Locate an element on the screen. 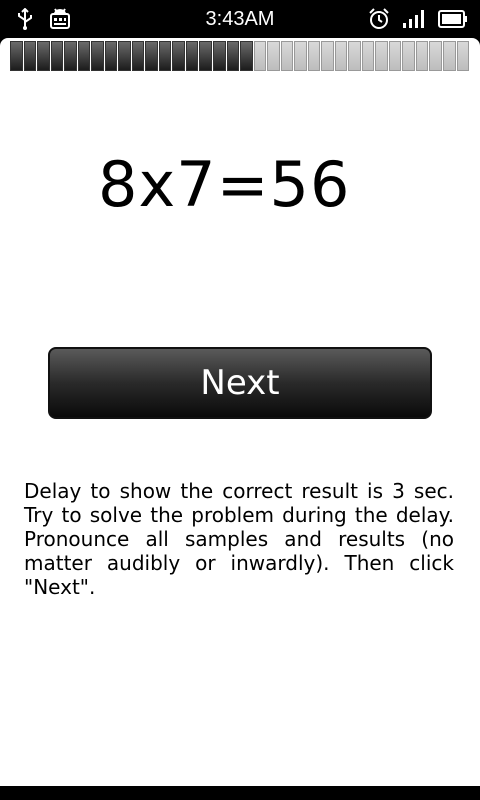 The width and height of the screenshot is (480, 800). status-bar: 3:43AM is located at coordinates (240, 19).